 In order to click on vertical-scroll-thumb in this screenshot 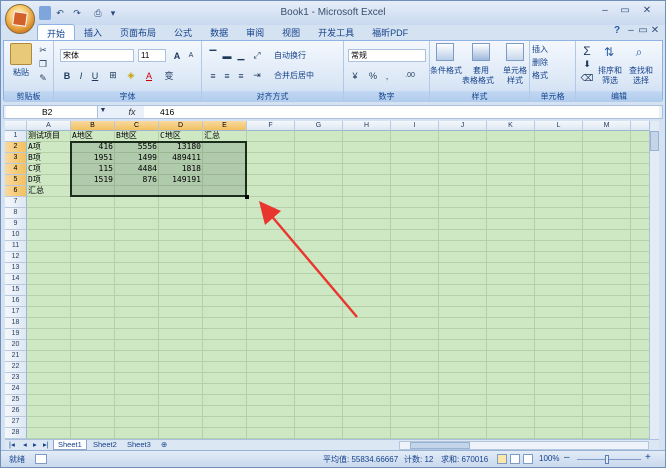, I will do `click(654, 141)`.